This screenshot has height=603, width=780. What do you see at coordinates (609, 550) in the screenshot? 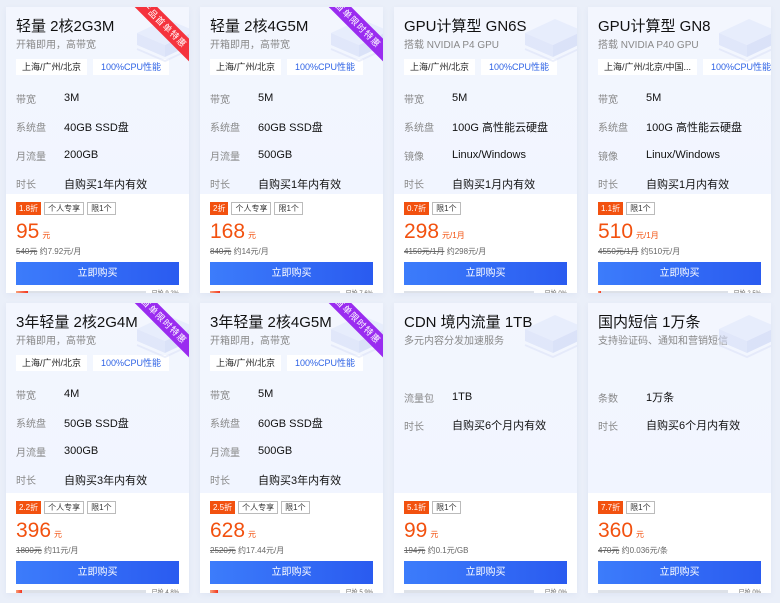
I see `original-price: 470元` at bounding box center [609, 550].